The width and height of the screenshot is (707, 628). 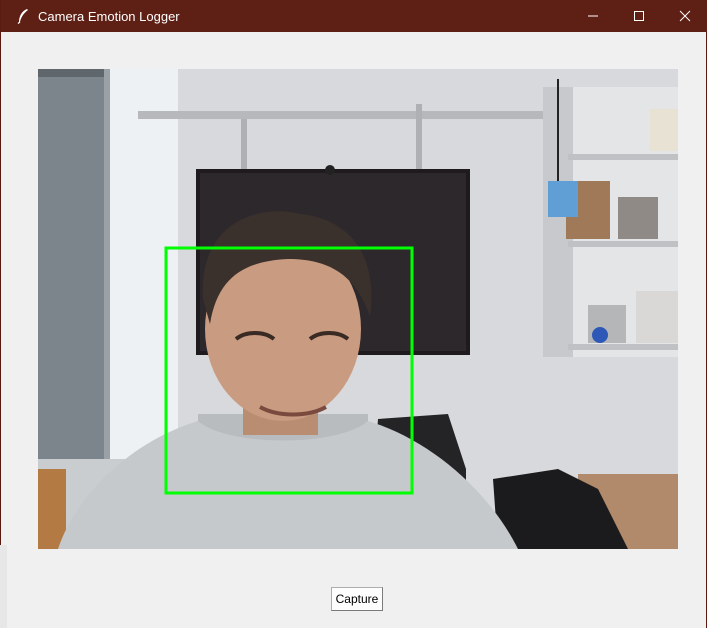 I want to click on close-button, so click(x=684, y=16).